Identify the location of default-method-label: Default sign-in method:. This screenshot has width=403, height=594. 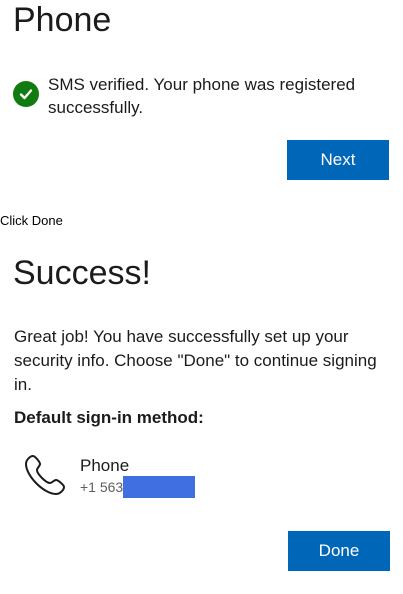
(109, 417).